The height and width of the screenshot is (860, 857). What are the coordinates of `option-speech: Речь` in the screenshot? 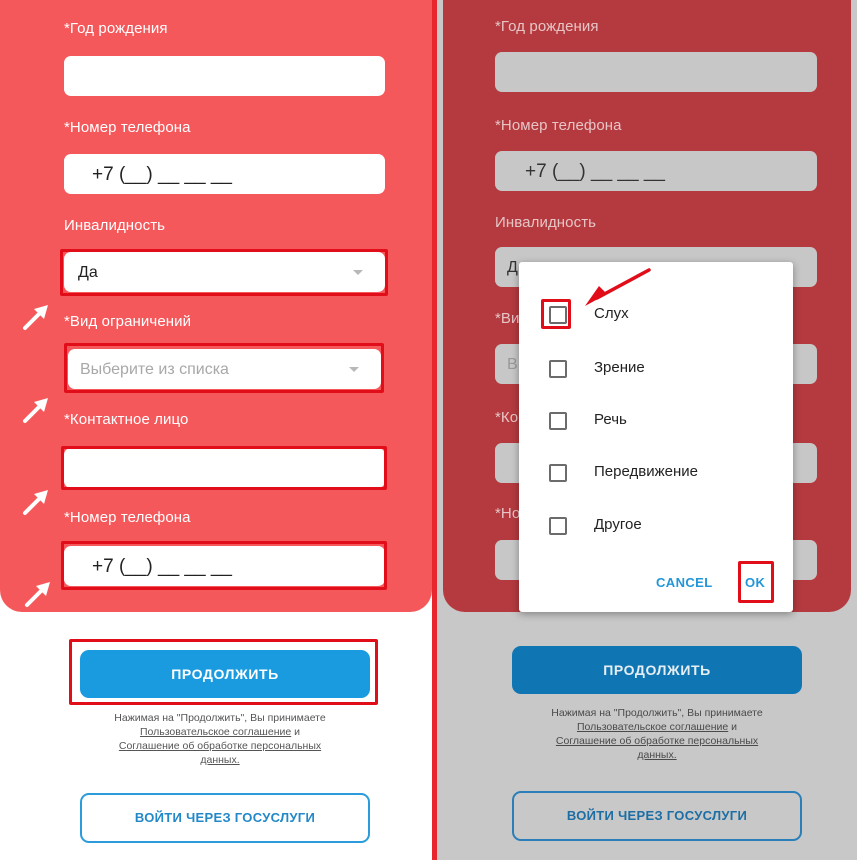 It's located at (656, 420).